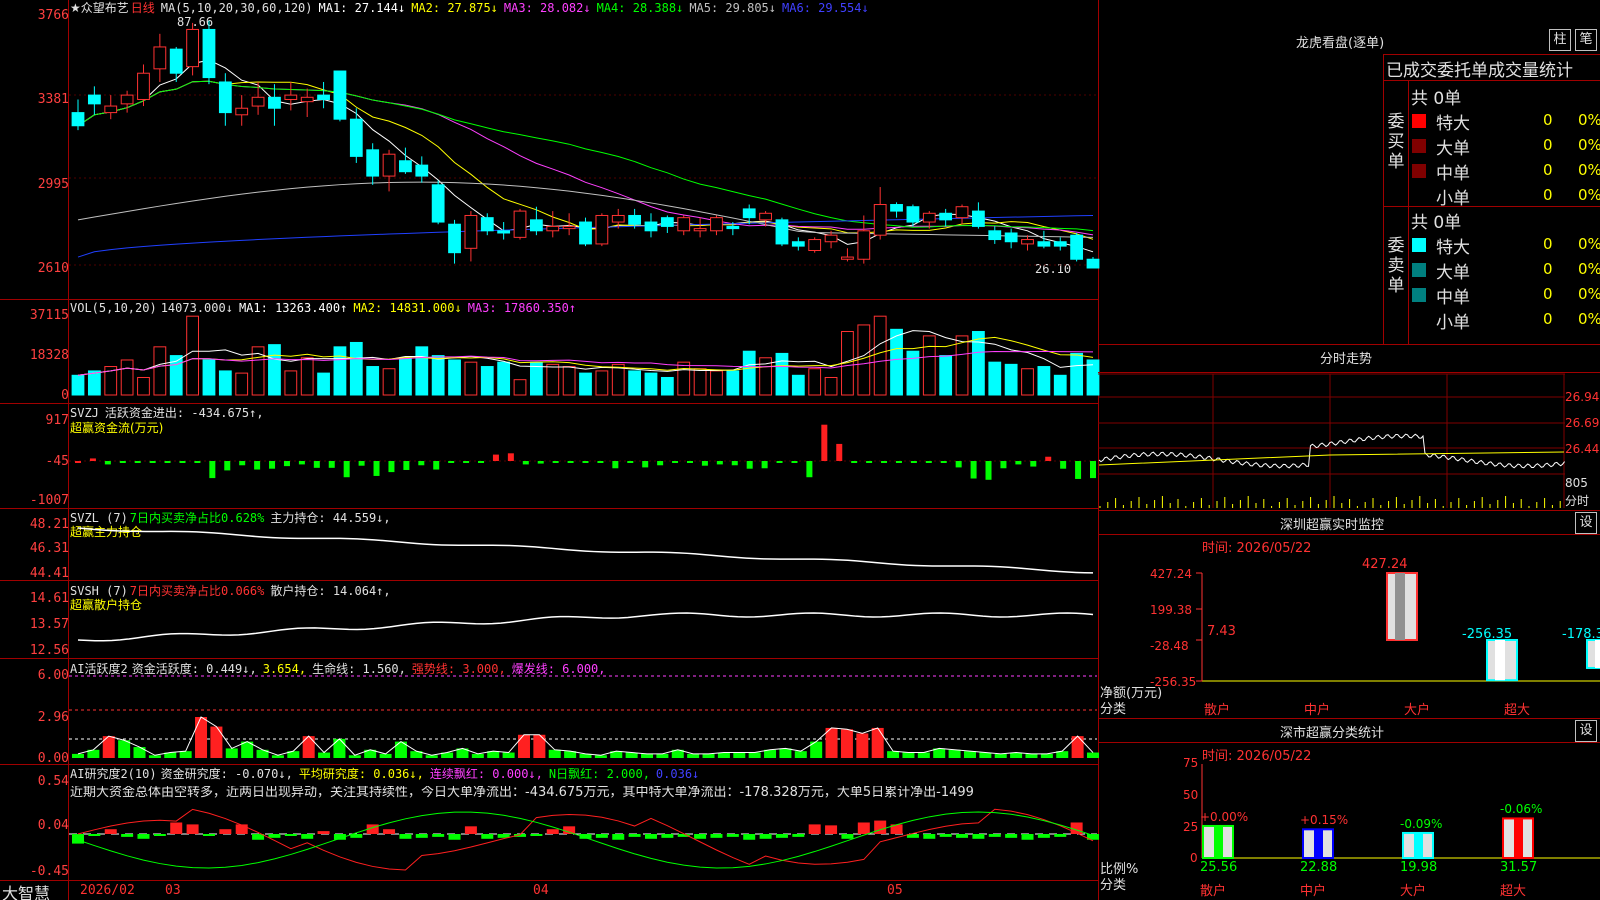 Image resolution: width=1600 pixels, height=900 pixels. Describe the element at coordinates (1586, 523) in the screenshot. I see `monitor-settings-button: 设` at that location.